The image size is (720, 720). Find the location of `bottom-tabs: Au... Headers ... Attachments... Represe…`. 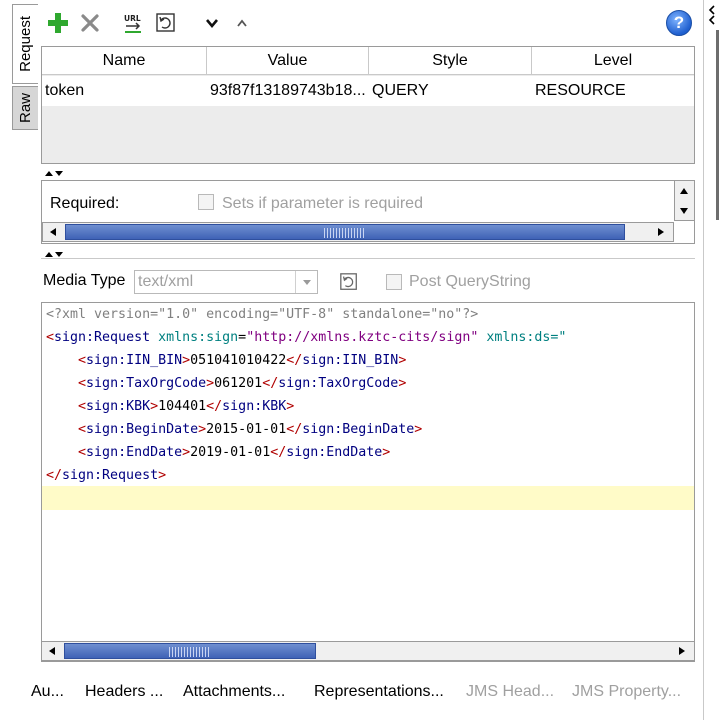

bottom-tabs: Au... Headers ... Attachments... Represe… is located at coordinates (360, 696).